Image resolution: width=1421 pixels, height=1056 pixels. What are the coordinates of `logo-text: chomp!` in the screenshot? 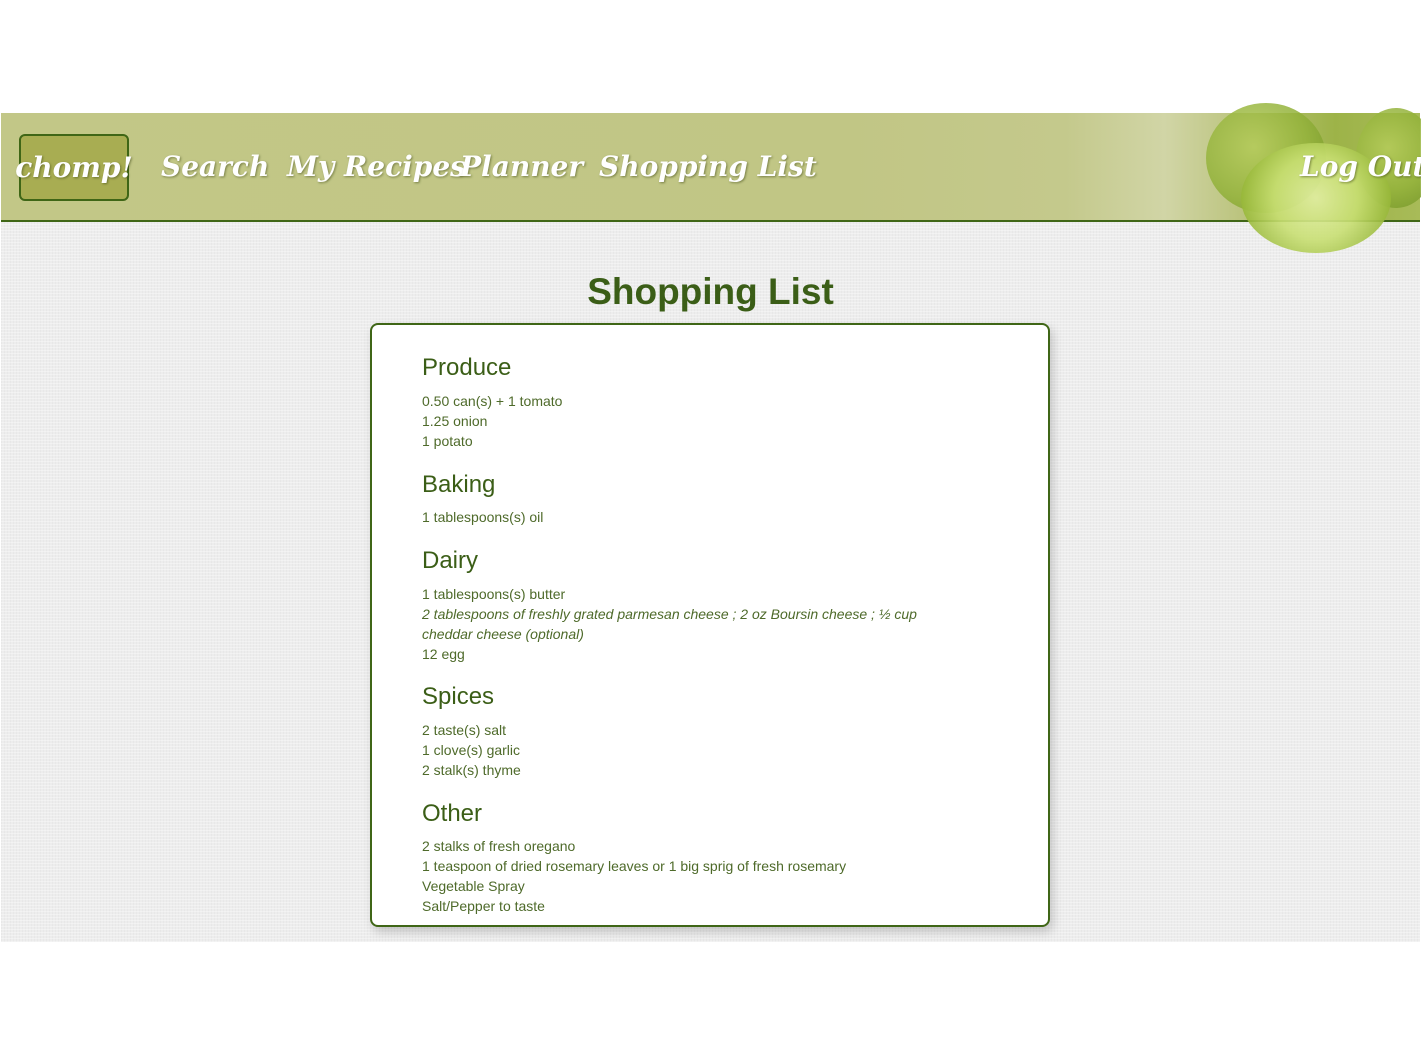 It's located at (74, 167).